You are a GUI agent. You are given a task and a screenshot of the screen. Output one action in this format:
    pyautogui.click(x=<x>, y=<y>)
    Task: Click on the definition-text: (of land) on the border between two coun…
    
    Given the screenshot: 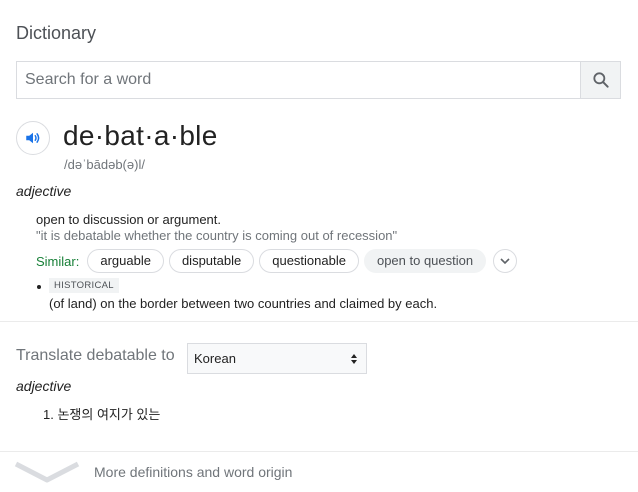 What is the action you would take?
    pyautogui.click(x=243, y=303)
    